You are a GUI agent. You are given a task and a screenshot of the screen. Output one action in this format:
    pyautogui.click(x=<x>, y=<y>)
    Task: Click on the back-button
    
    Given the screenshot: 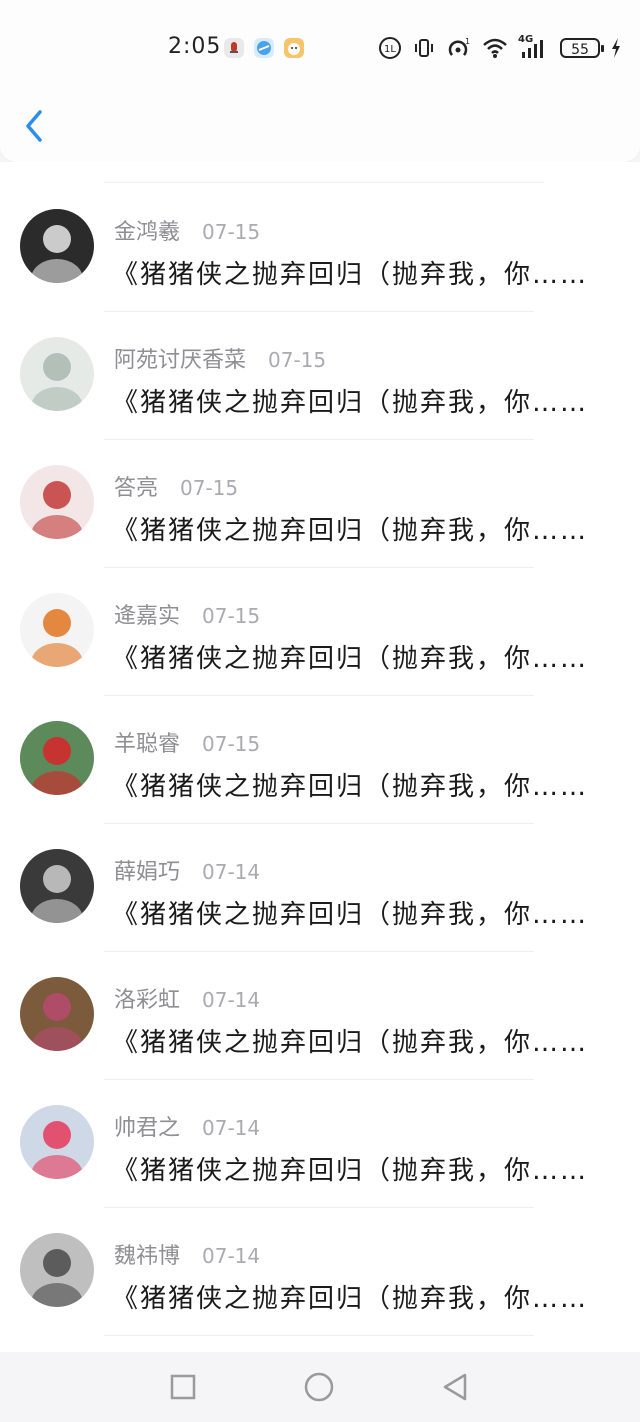 What is the action you would take?
    pyautogui.click(x=34, y=126)
    